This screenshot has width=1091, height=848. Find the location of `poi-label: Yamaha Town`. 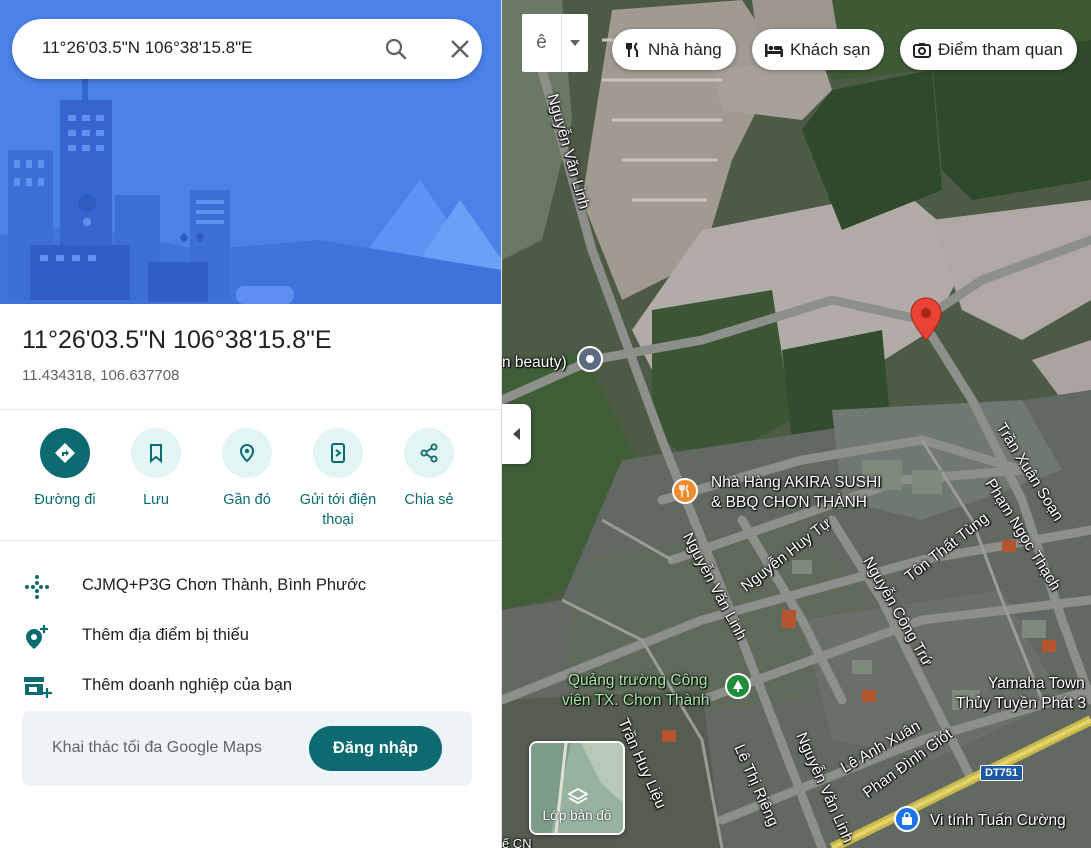

poi-label: Yamaha Town is located at coordinates (1036, 683).